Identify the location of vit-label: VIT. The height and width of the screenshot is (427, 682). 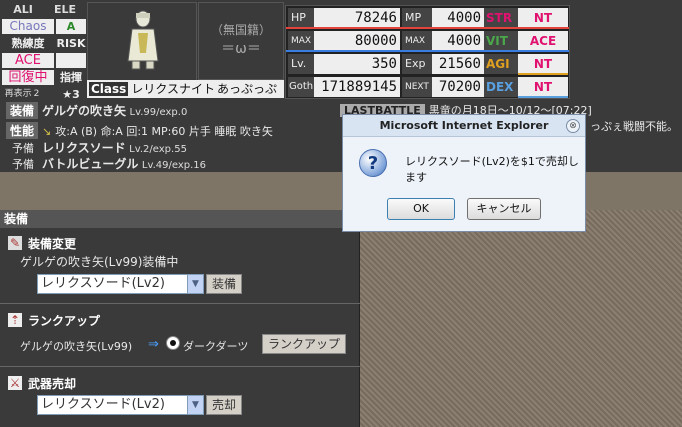
(501, 41).